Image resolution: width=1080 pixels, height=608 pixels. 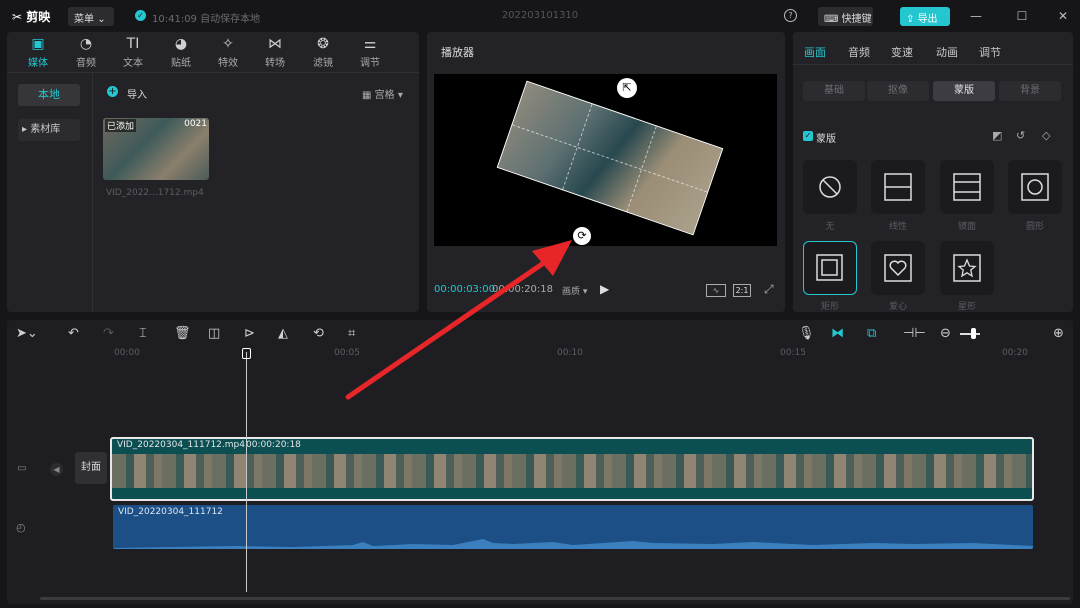 What do you see at coordinates (458, 320) in the screenshot?
I see `annotation-arrow` at bounding box center [458, 320].